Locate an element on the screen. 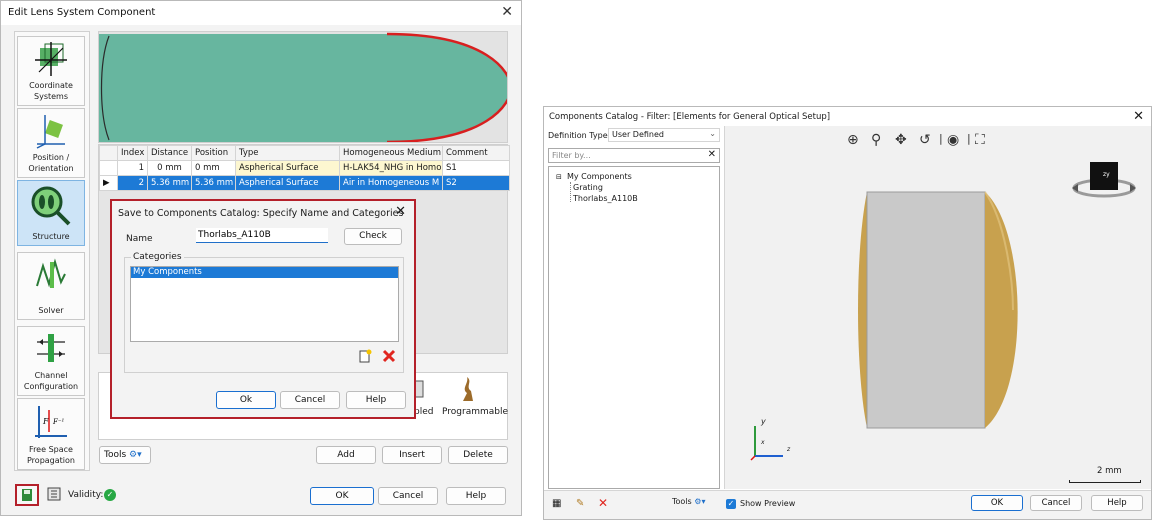 The width and height of the screenshot is (1160, 528). cell-medium: Air in Homogeneous M is located at coordinates (391, 183).